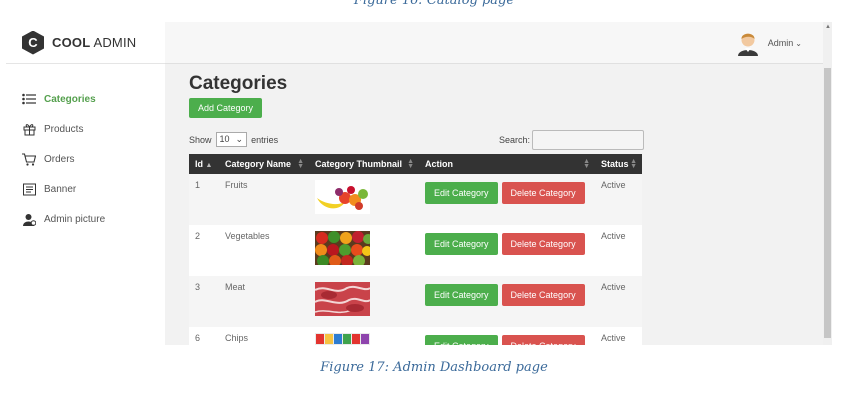 The image size is (868, 402). What do you see at coordinates (828, 27) in the screenshot?
I see `scroll-up-arrow-icon: ▲` at bounding box center [828, 27].